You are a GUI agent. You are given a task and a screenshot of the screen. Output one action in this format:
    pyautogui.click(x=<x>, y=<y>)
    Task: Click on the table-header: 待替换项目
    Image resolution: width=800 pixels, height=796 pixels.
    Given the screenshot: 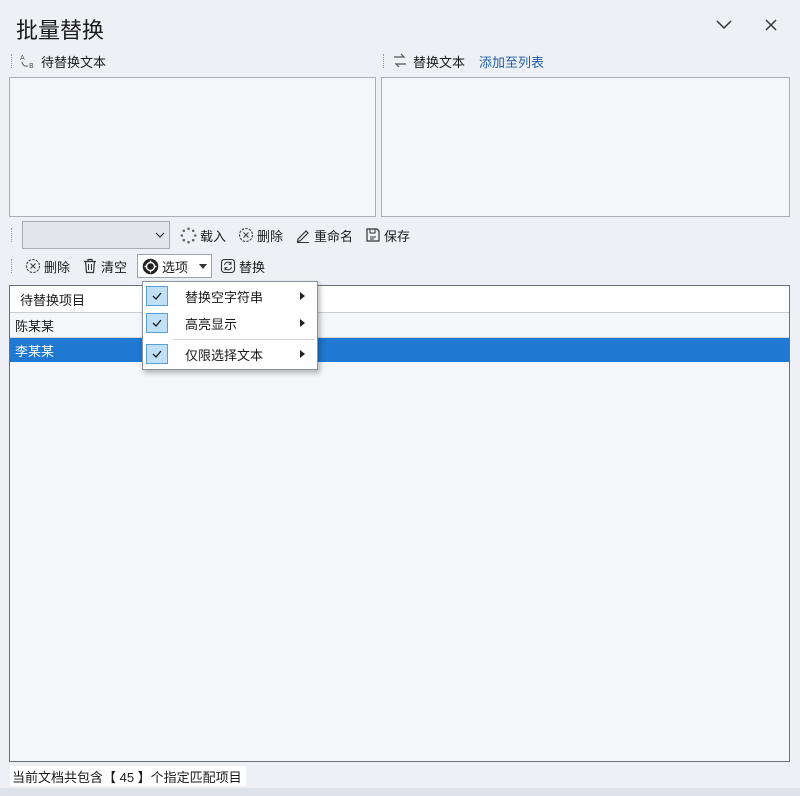 What is the action you would take?
    pyautogui.click(x=399, y=299)
    